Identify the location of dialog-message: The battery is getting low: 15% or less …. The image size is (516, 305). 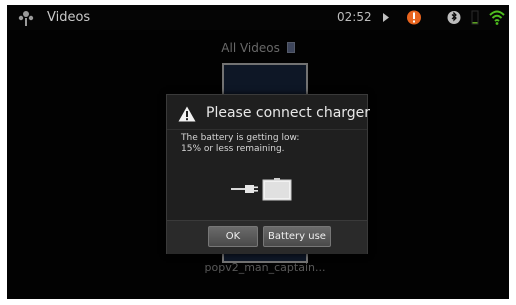
(271, 144).